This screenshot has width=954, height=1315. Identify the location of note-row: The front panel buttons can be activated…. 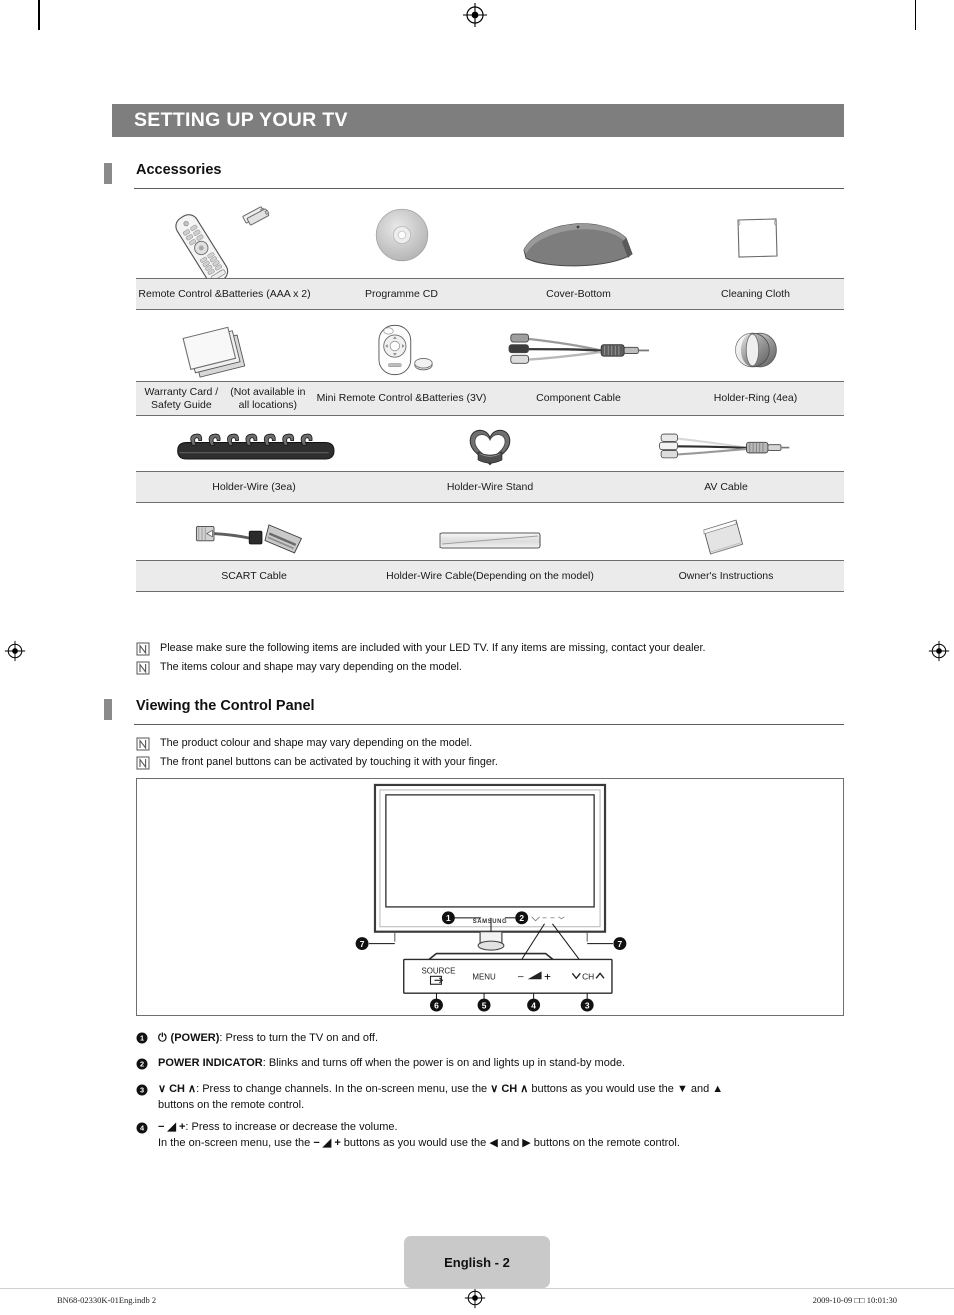
(491, 762).